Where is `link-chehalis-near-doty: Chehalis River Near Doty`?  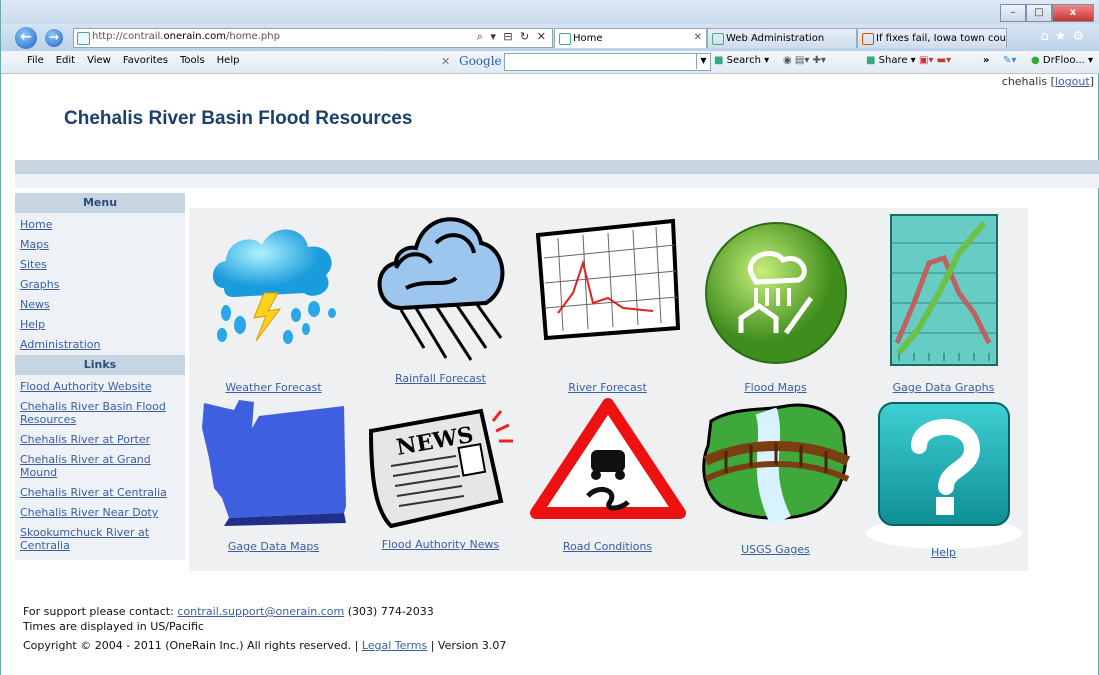
link-chehalis-near-doty: Chehalis River Near Doty is located at coordinates (100, 513).